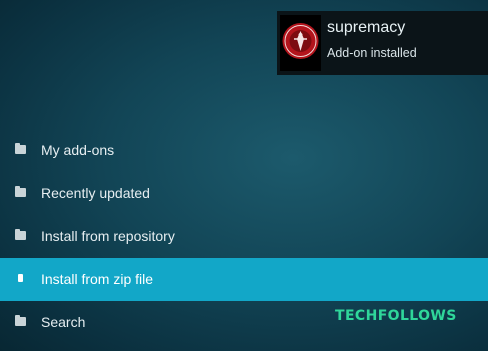 The image size is (488, 351). What do you see at coordinates (300, 43) in the screenshot?
I see `supremacy-logo-icon` at bounding box center [300, 43].